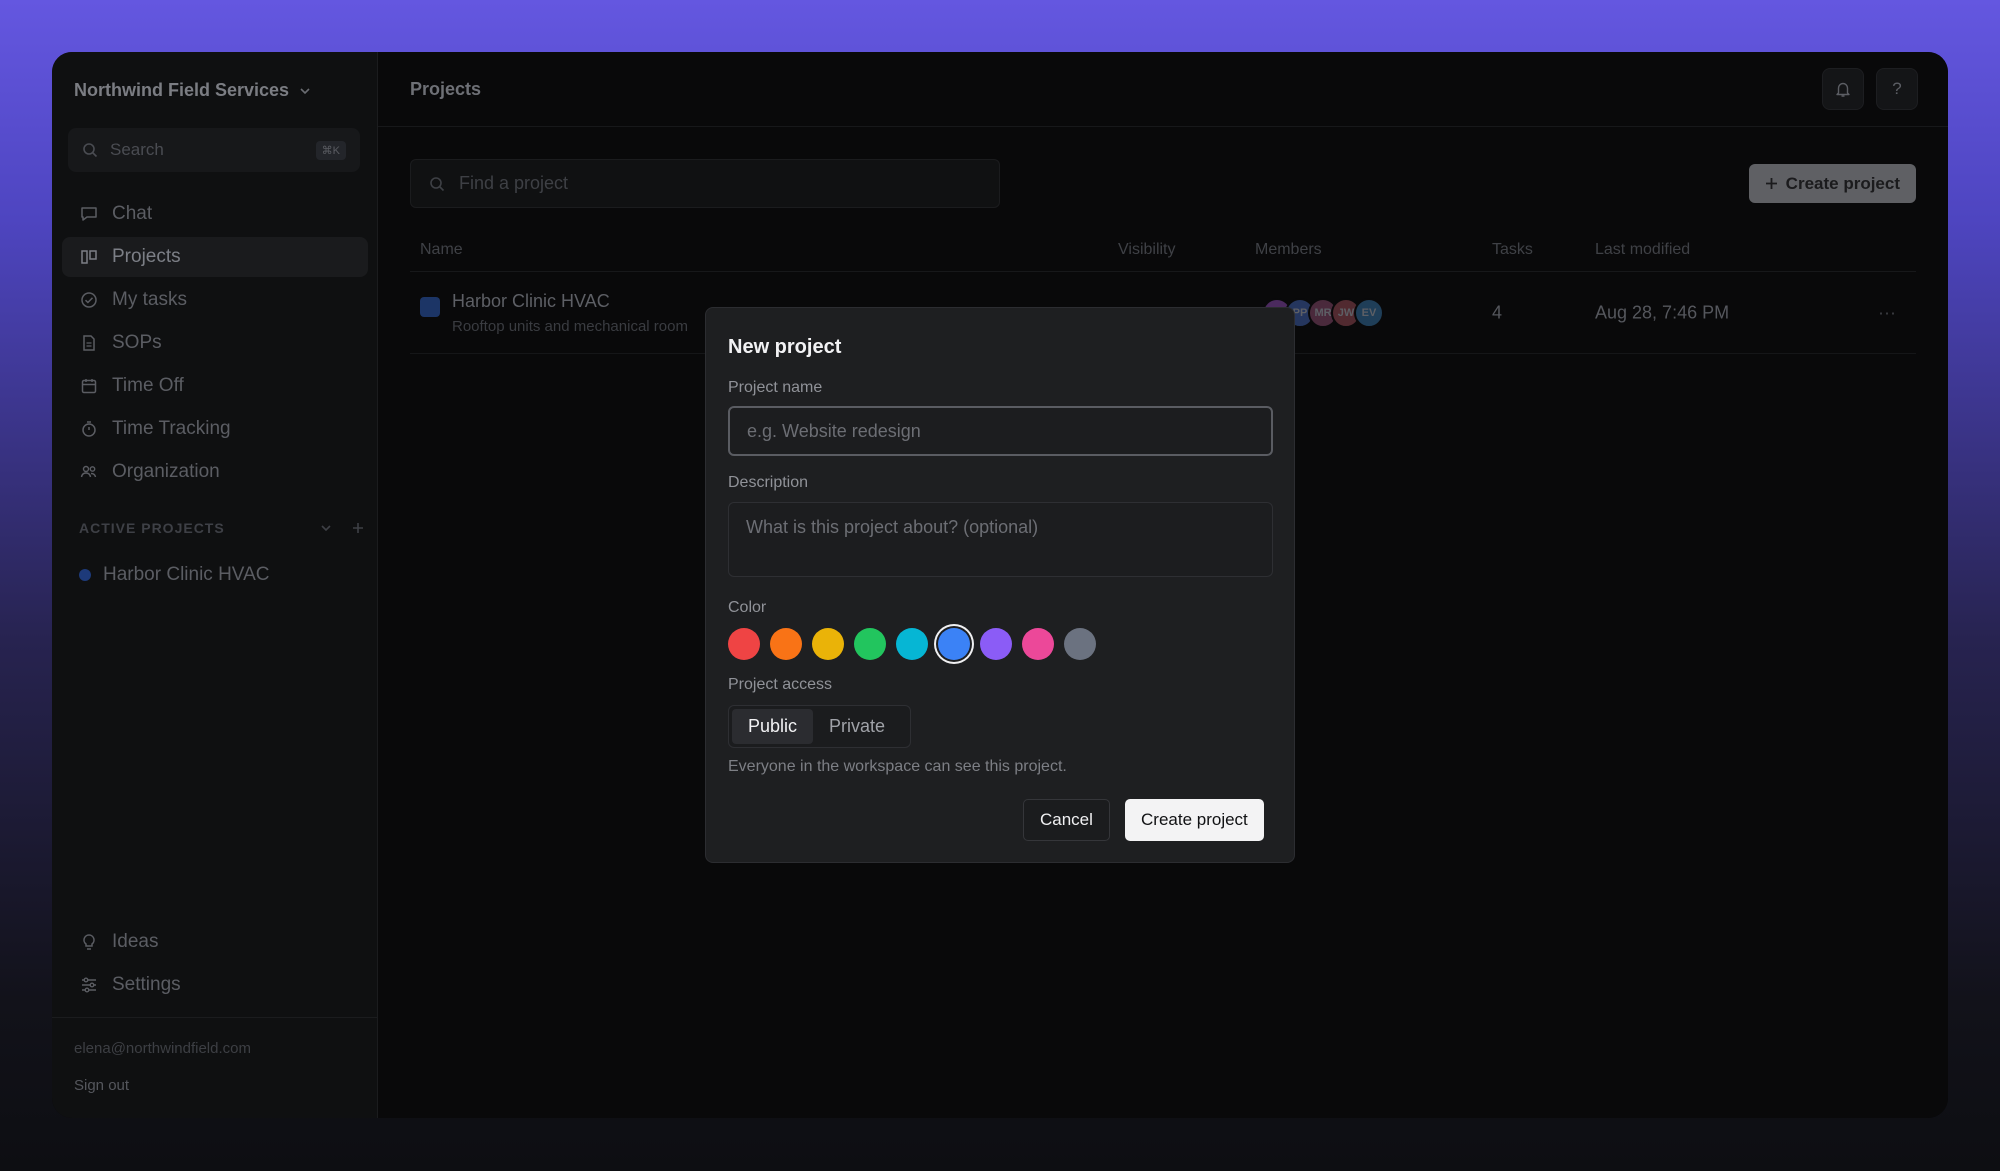 The height and width of the screenshot is (1171, 2000). What do you see at coordinates (857, 726) in the screenshot?
I see `access-private-option: Private` at bounding box center [857, 726].